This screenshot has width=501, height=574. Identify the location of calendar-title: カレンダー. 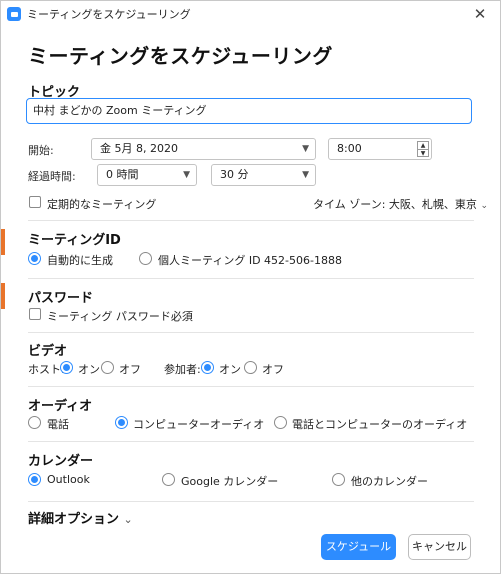
(61, 461).